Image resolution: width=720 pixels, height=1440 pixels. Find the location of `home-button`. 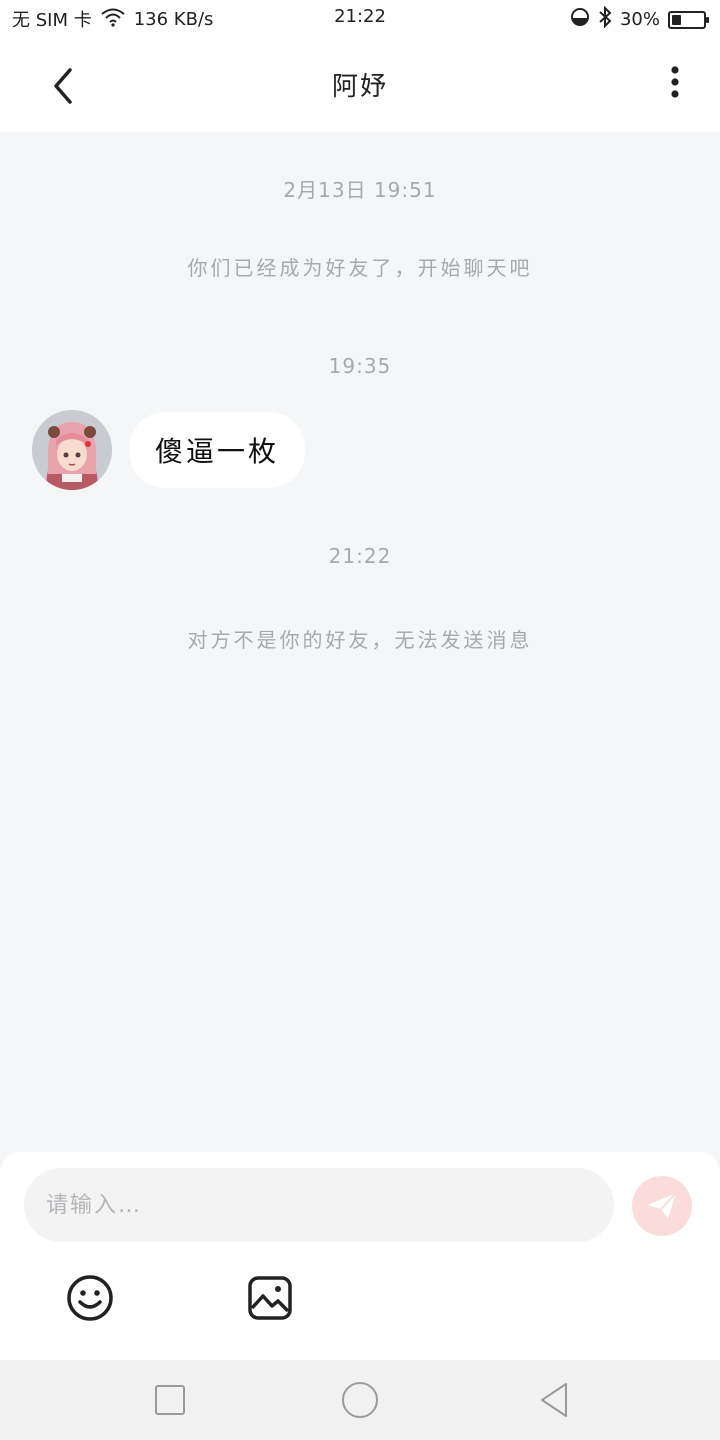

home-button is located at coordinates (360, 1400).